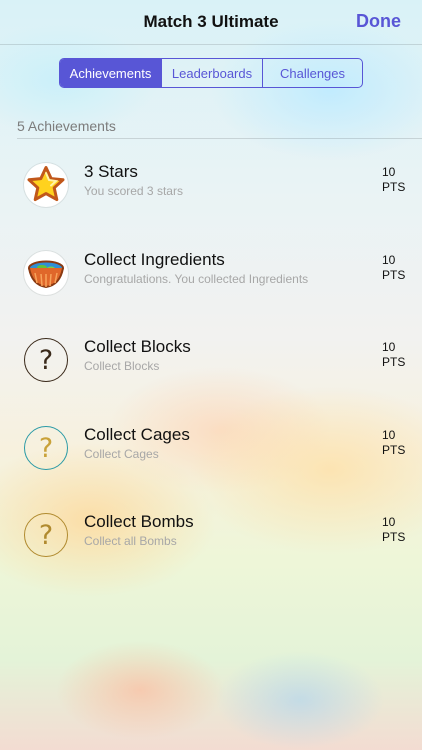 This screenshot has height=750, width=422. Describe the element at coordinates (211, 22) in the screenshot. I see `navigation-bar: Match 3 Ultimate Done` at that location.